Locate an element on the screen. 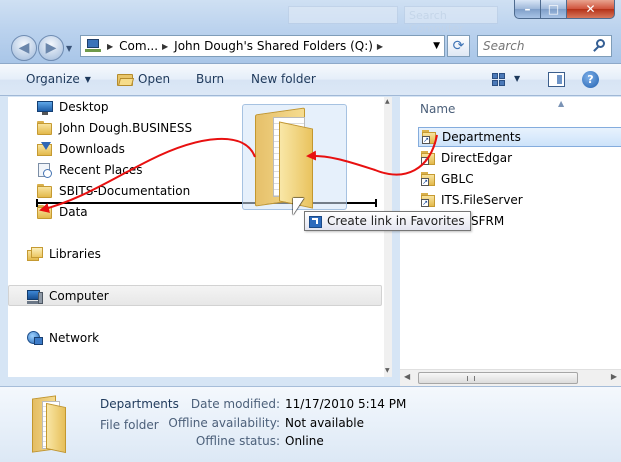 The height and width of the screenshot is (462, 621). new-folder-label: New folder is located at coordinates (283, 79).